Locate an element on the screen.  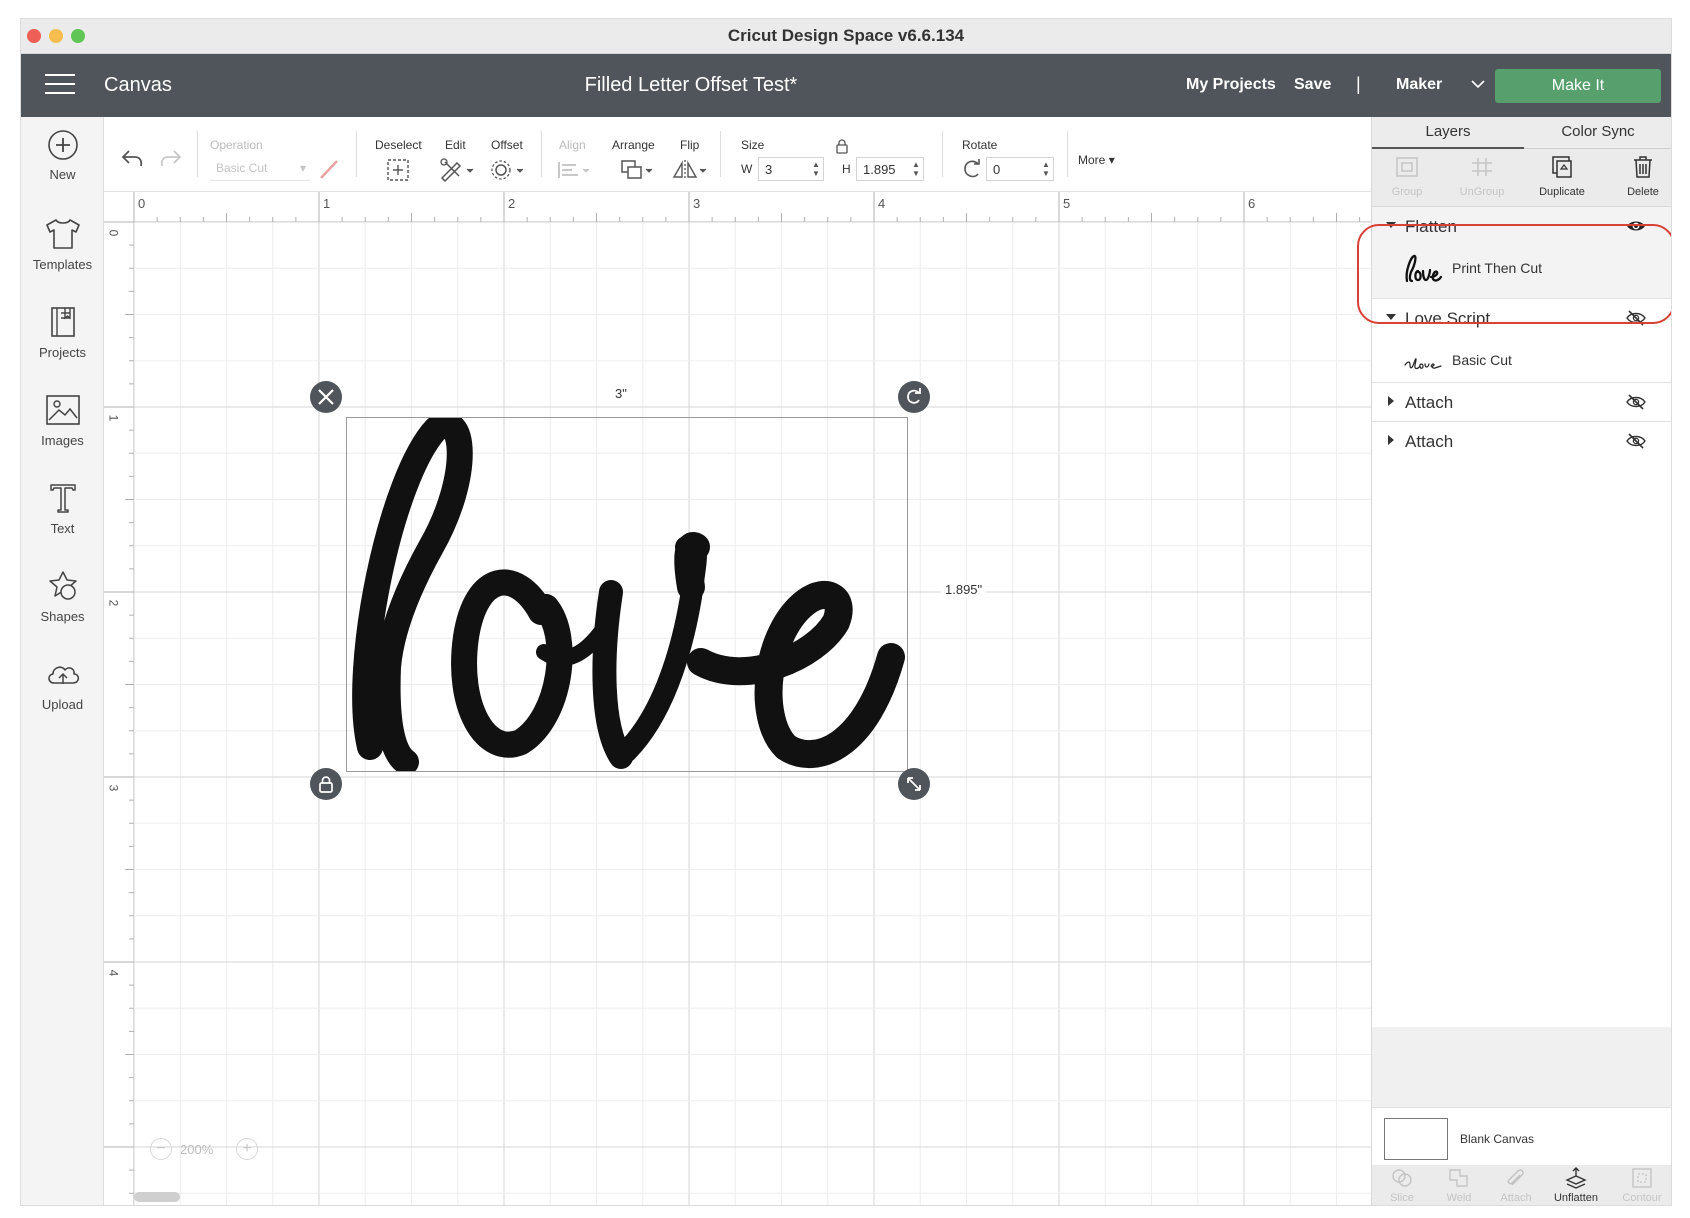
more-menu: More ▾ is located at coordinates (1096, 160).